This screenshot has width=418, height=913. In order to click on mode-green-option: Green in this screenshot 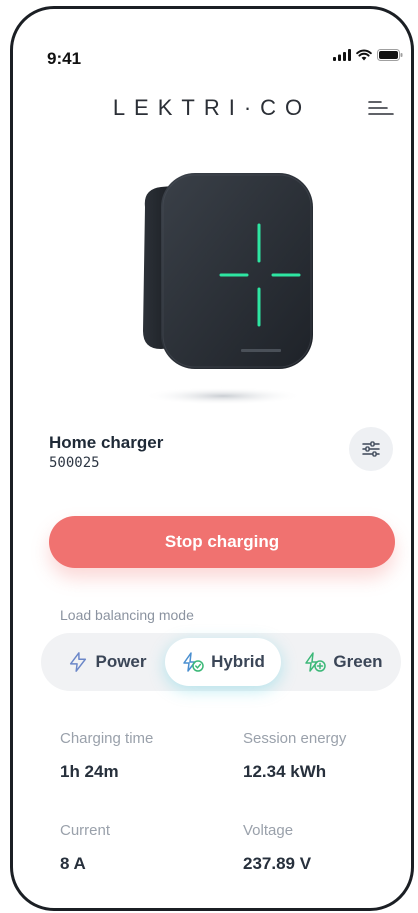, I will do `click(343, 662)`.